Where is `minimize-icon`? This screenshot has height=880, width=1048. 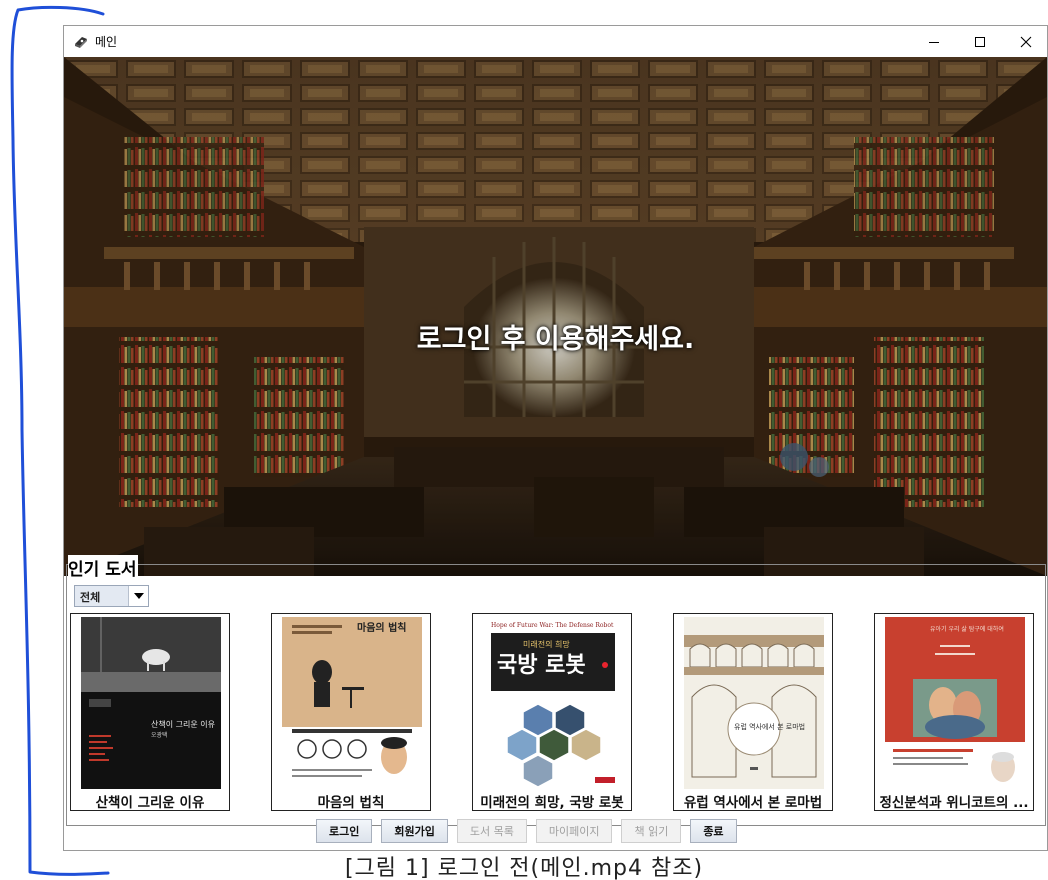 minimize-icon is located at coordinates (934, 42).